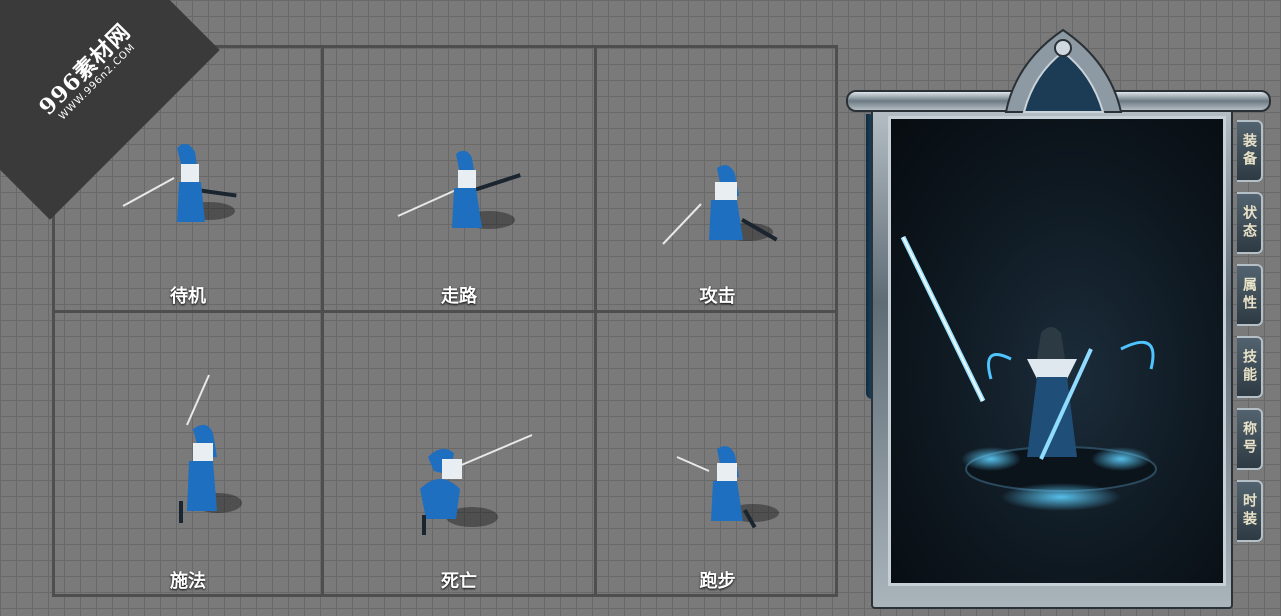 The width and height of the screenshot is (1281, 616). I want to click on character-cast-sprite, so click(210, 448).